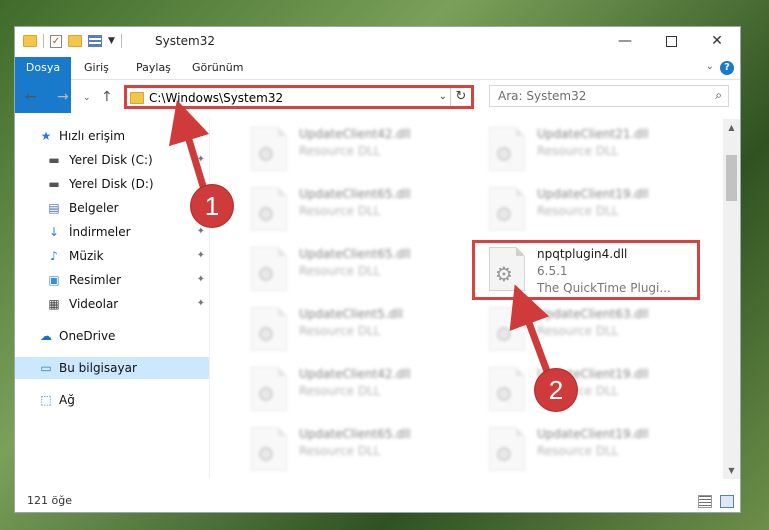 This screenshot has width=769, height=530. I want to click on folder-icon, so click(137, 98).